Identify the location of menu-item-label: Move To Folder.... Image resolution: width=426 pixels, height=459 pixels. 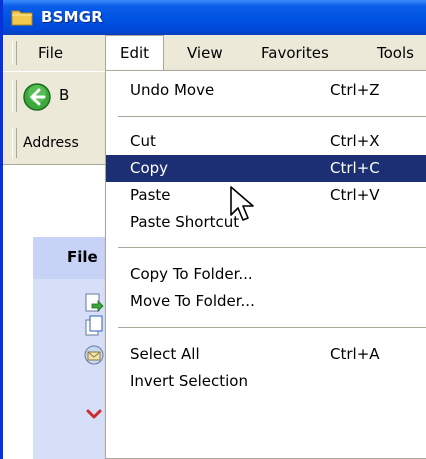
(192, 301).